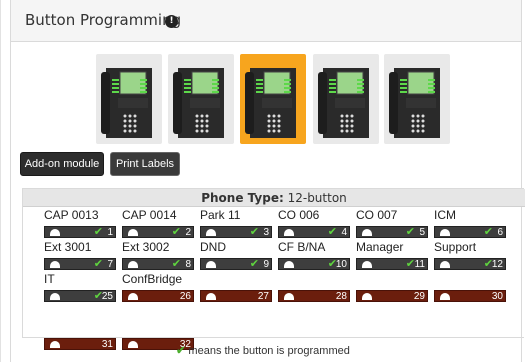 The image size is (526, 362). What do you see at coordinates (500, 232) in the screenshot?
I see `slot-number: 6` at bounding box center [500, 232].